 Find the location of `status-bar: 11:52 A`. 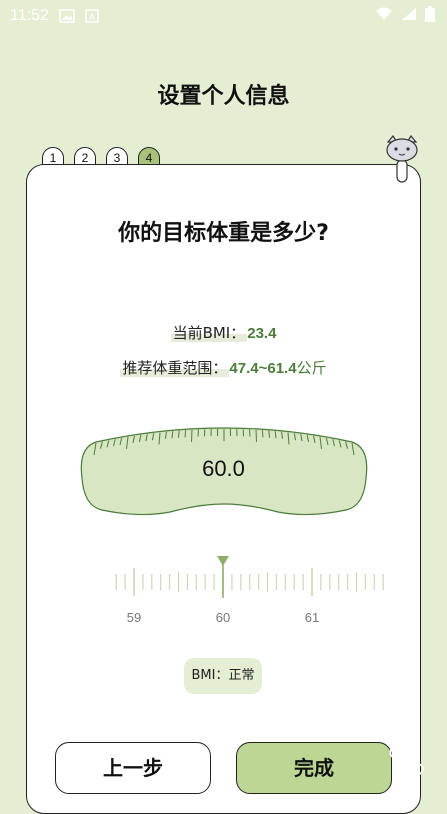

status-bar: 11:52 A is located at coordinates (223, 16).